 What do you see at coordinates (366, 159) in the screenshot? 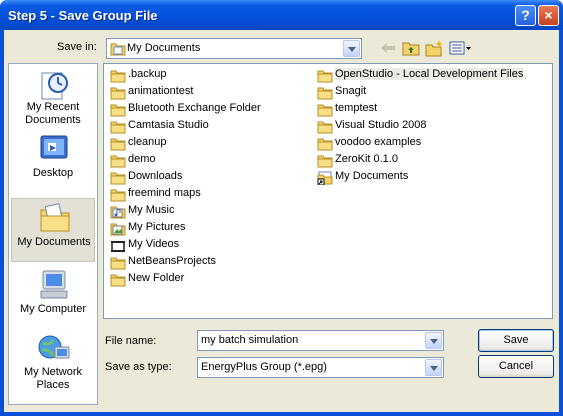
I see `file-name-text: ZeroKit 0.1.0` at bounding box center [366, 159].